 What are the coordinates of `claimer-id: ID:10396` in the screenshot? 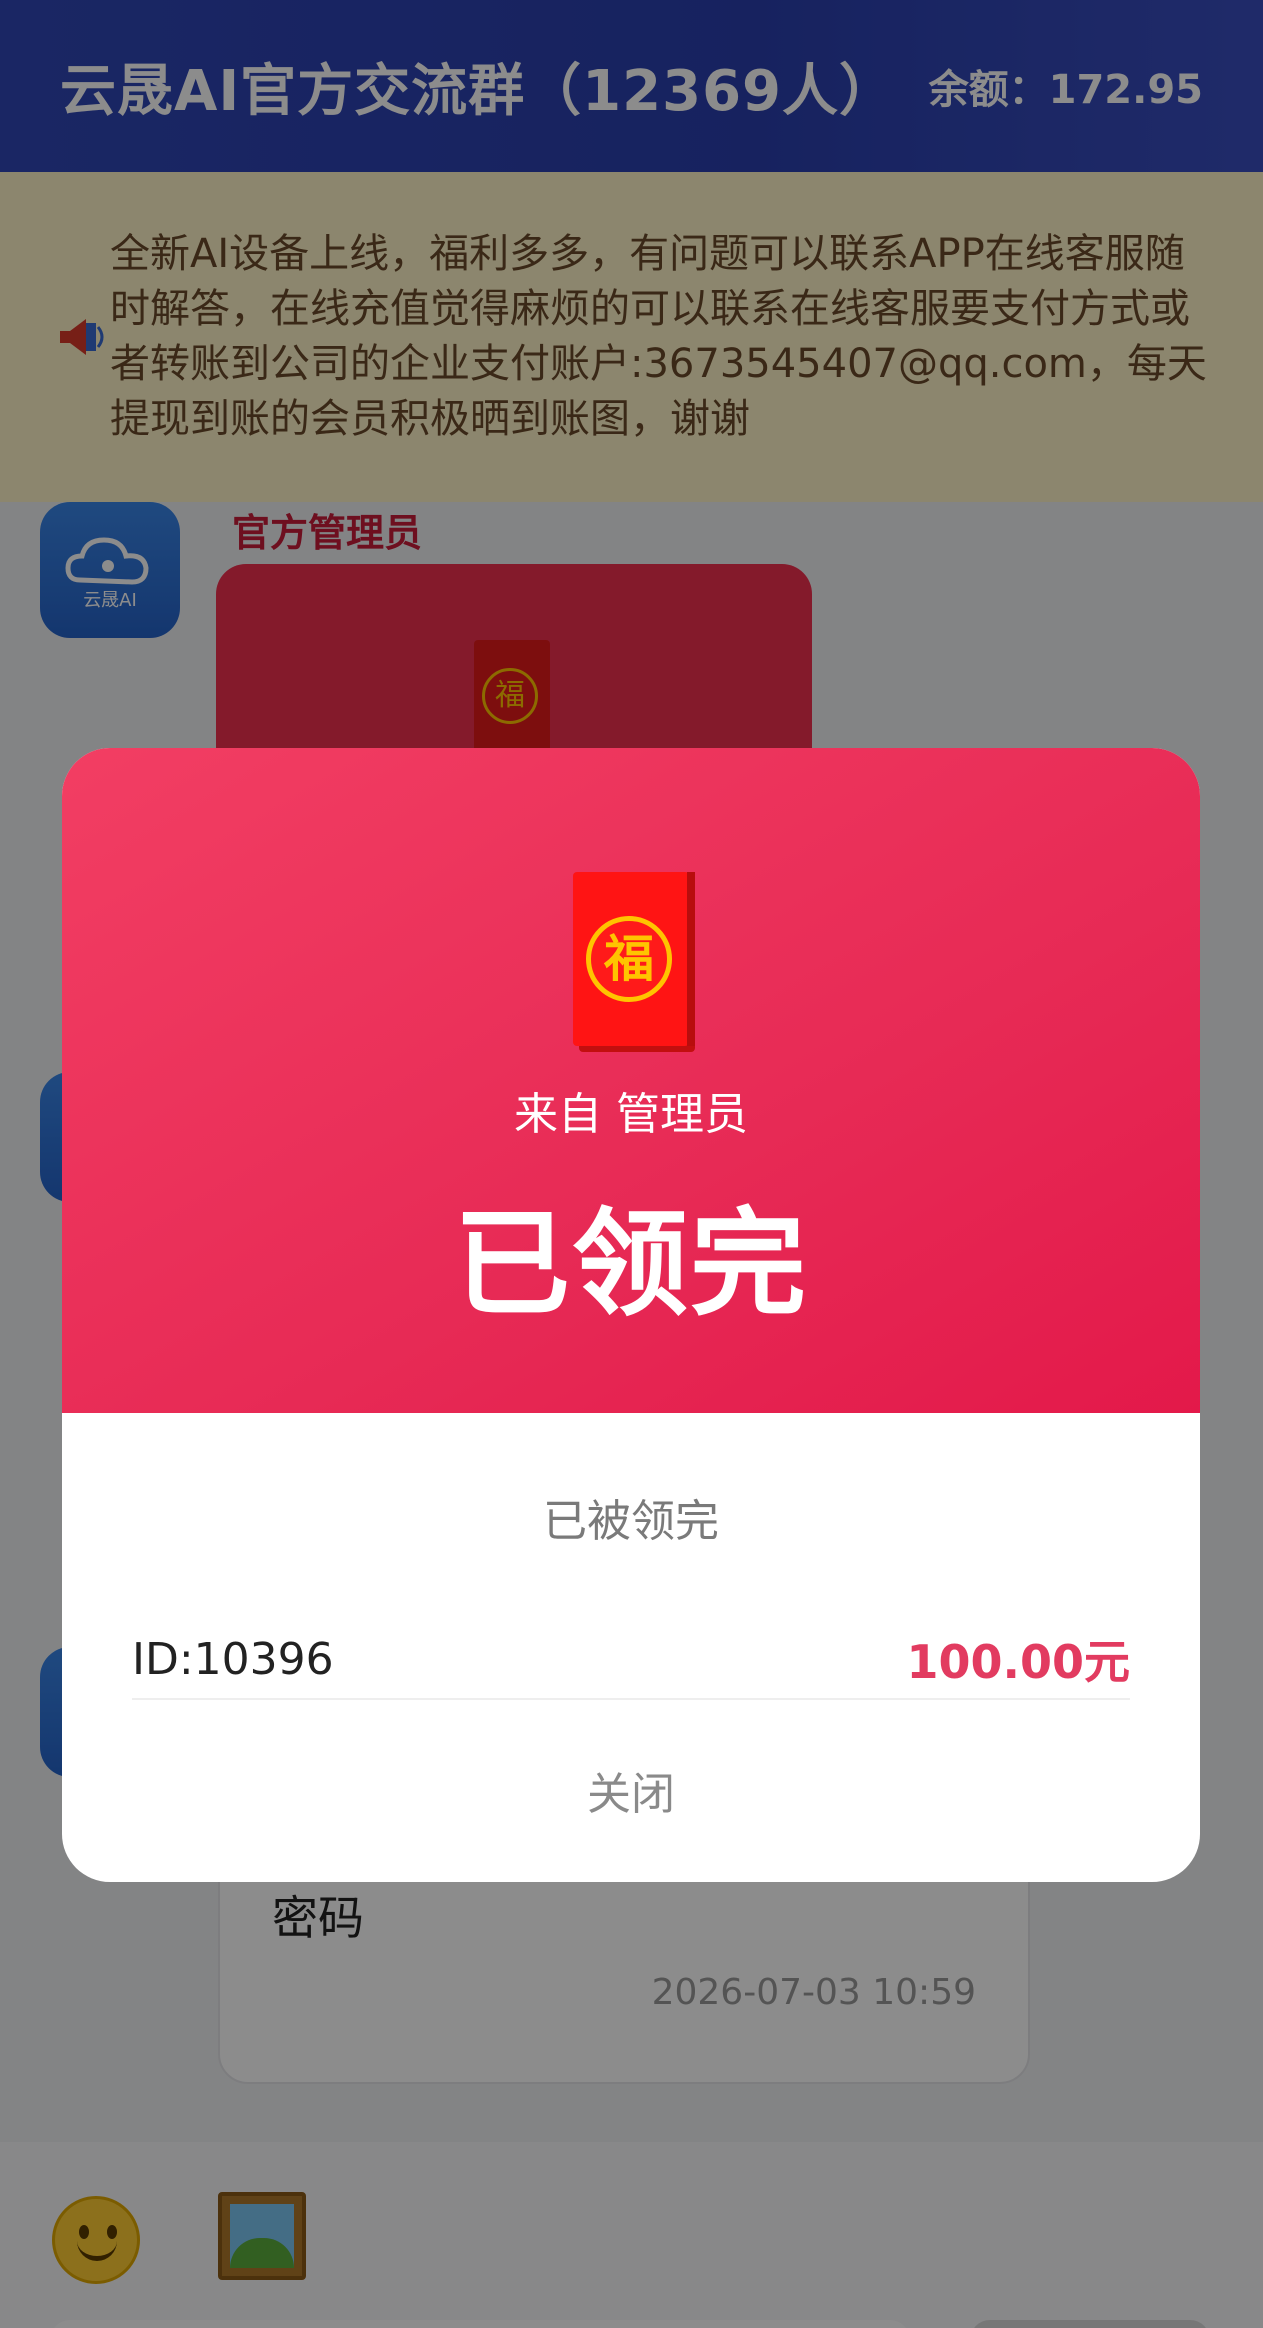 It's located at (233, 1659).